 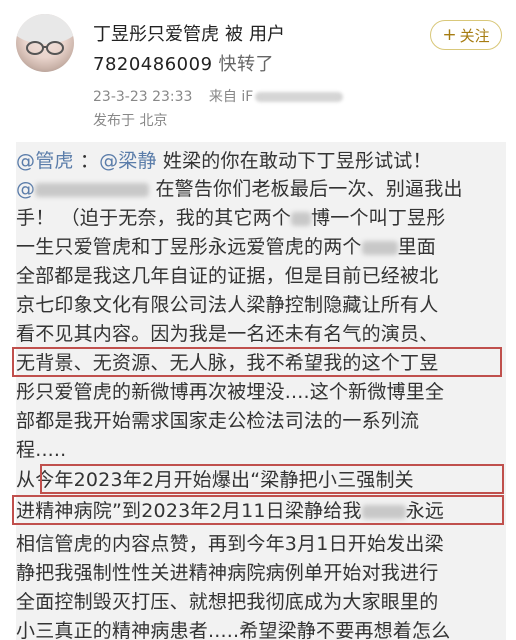 I want to click on post-line-1: @管虎 ：@梁静 姓梁的你在敢动下丁昱彤试试！, so click(x=224, y=159).